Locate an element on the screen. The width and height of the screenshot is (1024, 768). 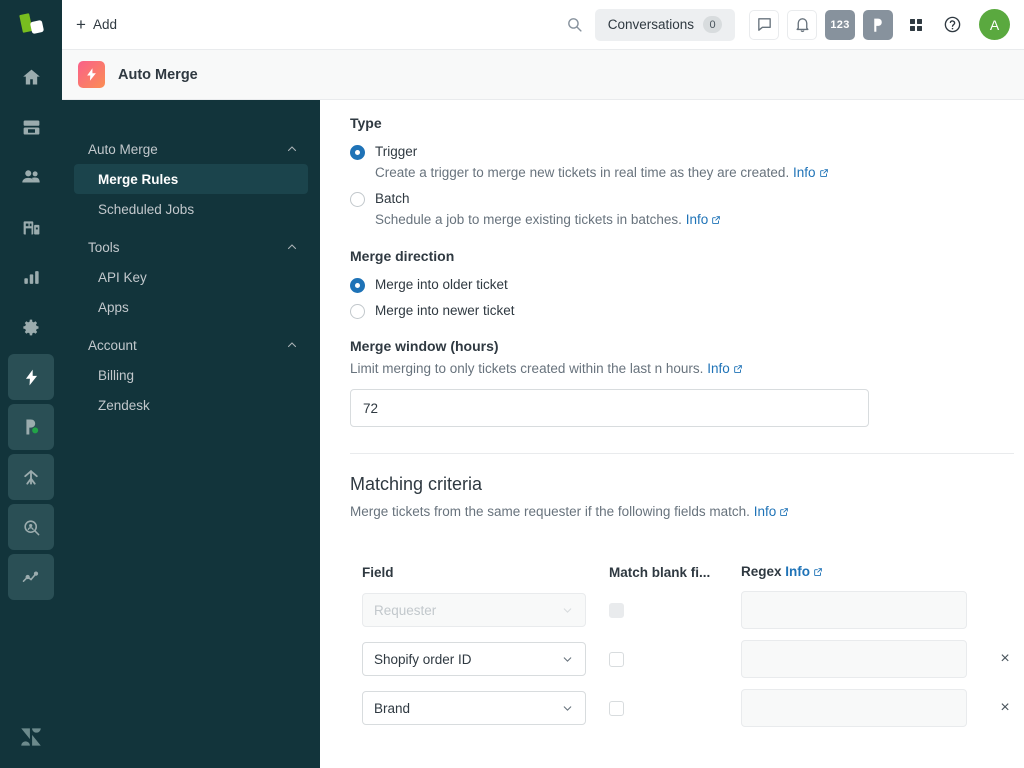
regex-input-brand is located at coordinates (854, 708).